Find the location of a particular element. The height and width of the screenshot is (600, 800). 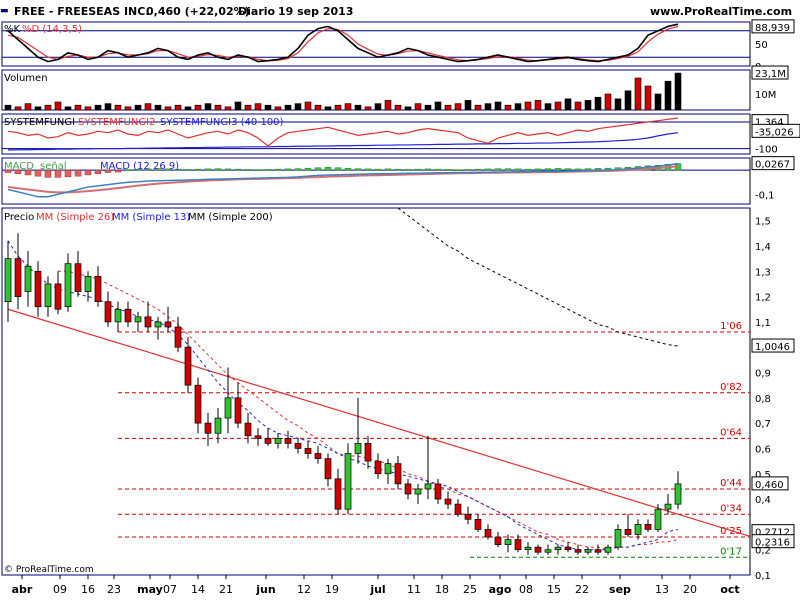

y-tick-label: 1,3 is located at coordinates (763, 272).